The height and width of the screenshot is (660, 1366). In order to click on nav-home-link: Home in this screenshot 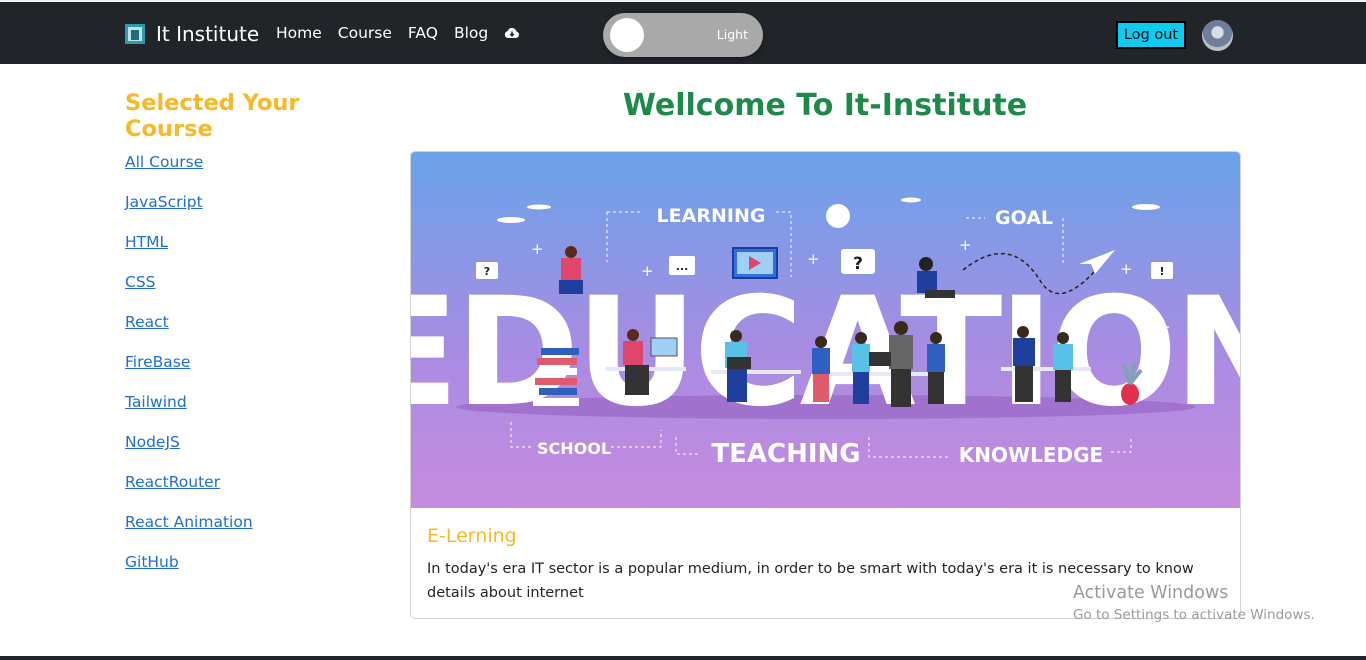, I will do `click(299, 33)`.